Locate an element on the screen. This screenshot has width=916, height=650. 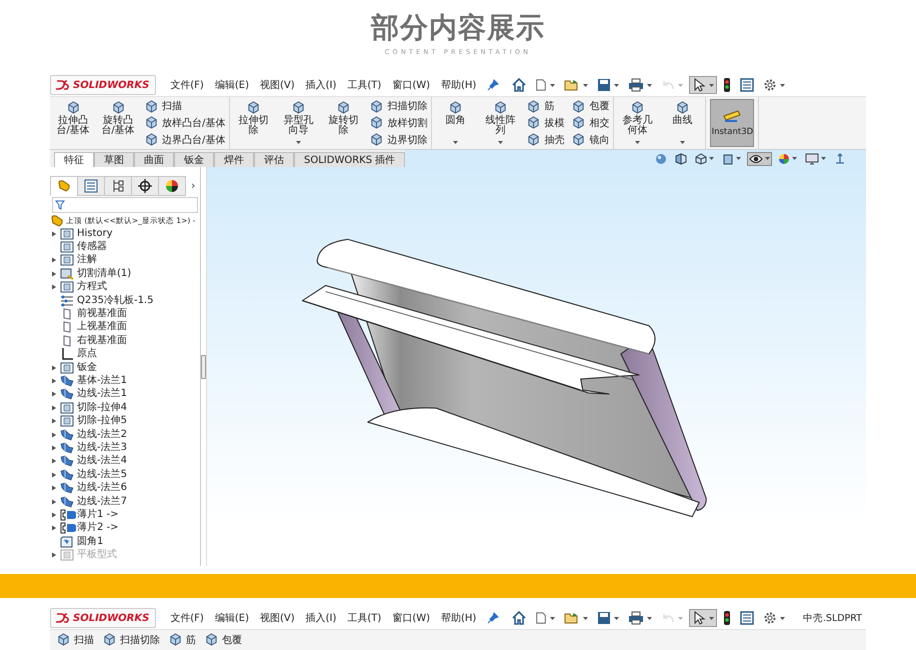
filter-field is located at coordinates (125, 205).